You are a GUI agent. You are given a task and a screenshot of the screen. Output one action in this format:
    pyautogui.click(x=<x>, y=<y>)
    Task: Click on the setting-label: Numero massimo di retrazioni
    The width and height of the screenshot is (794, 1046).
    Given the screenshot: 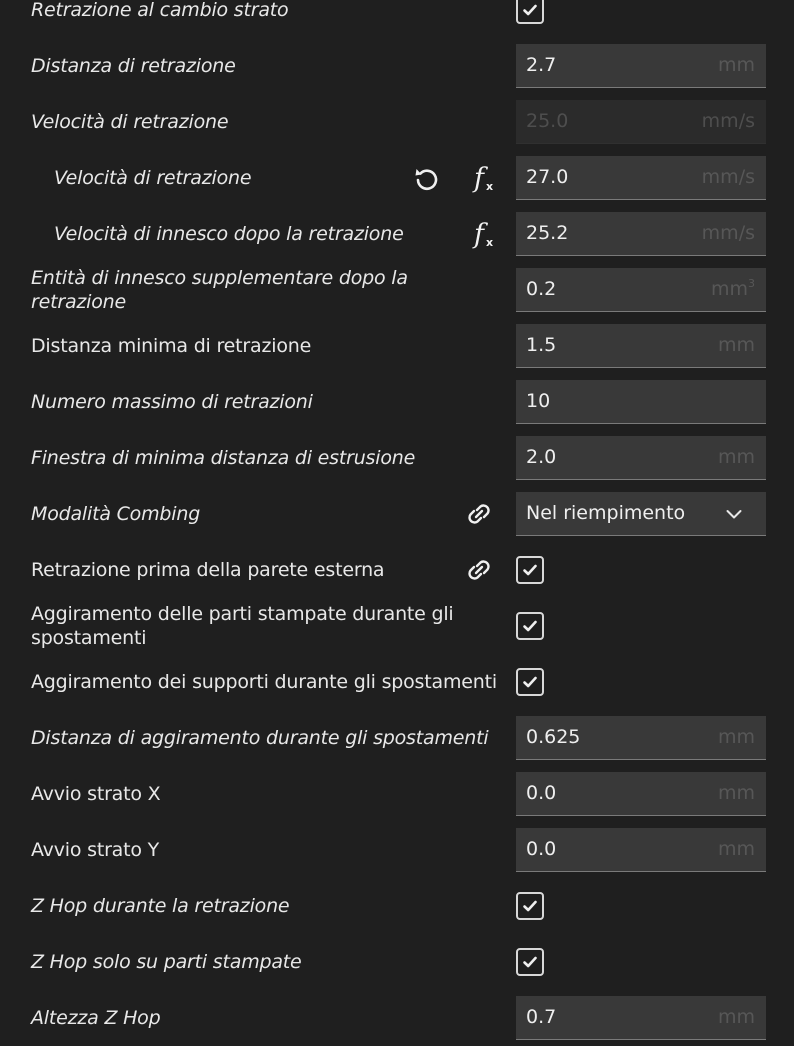 What is the action you would take?
    pyautogui.click(x=172, y=402)
    